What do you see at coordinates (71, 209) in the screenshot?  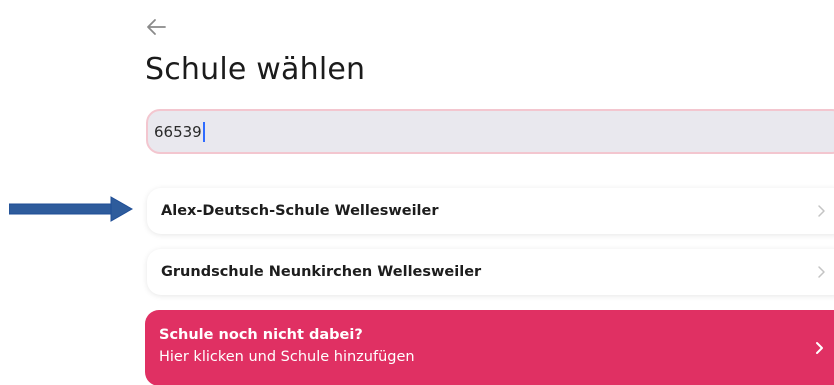 I see `blue-arrow-icon` at bounding box center [71, 209].